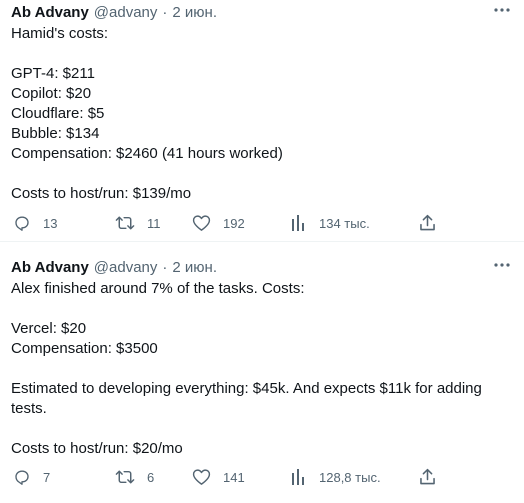  I want to click on like-count: 141, so click(234, 477).